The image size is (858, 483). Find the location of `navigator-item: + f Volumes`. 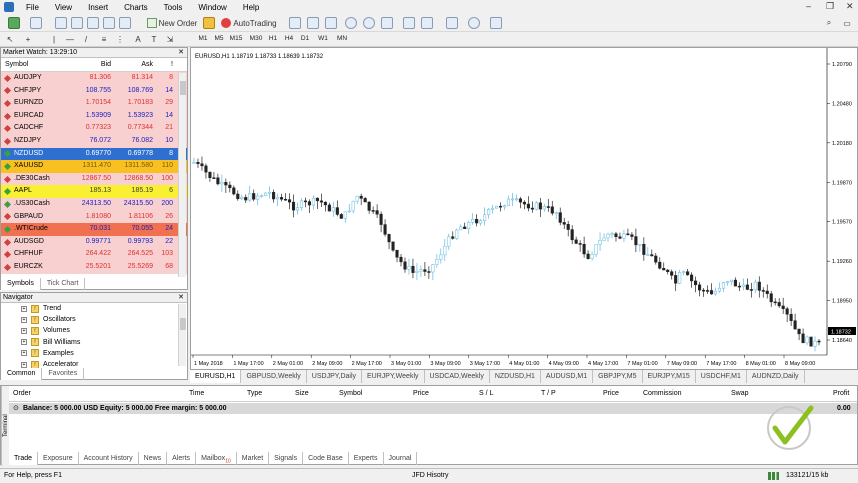

navigator-item: + f Volumes is located at coordinates (94, 330).